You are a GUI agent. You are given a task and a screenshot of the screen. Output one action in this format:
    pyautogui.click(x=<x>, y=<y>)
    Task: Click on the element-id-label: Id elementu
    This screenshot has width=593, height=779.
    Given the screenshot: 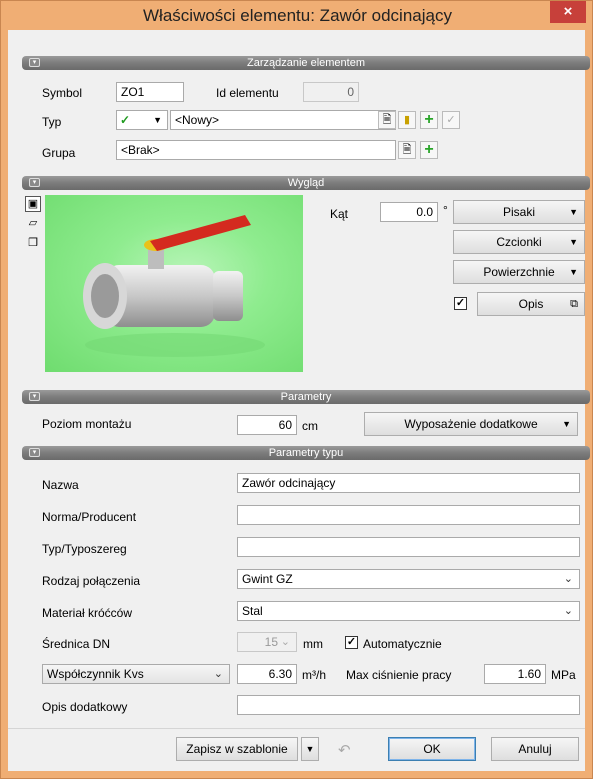 What is the action you would take?
    pyautogui.click(x=247, y=93)
    